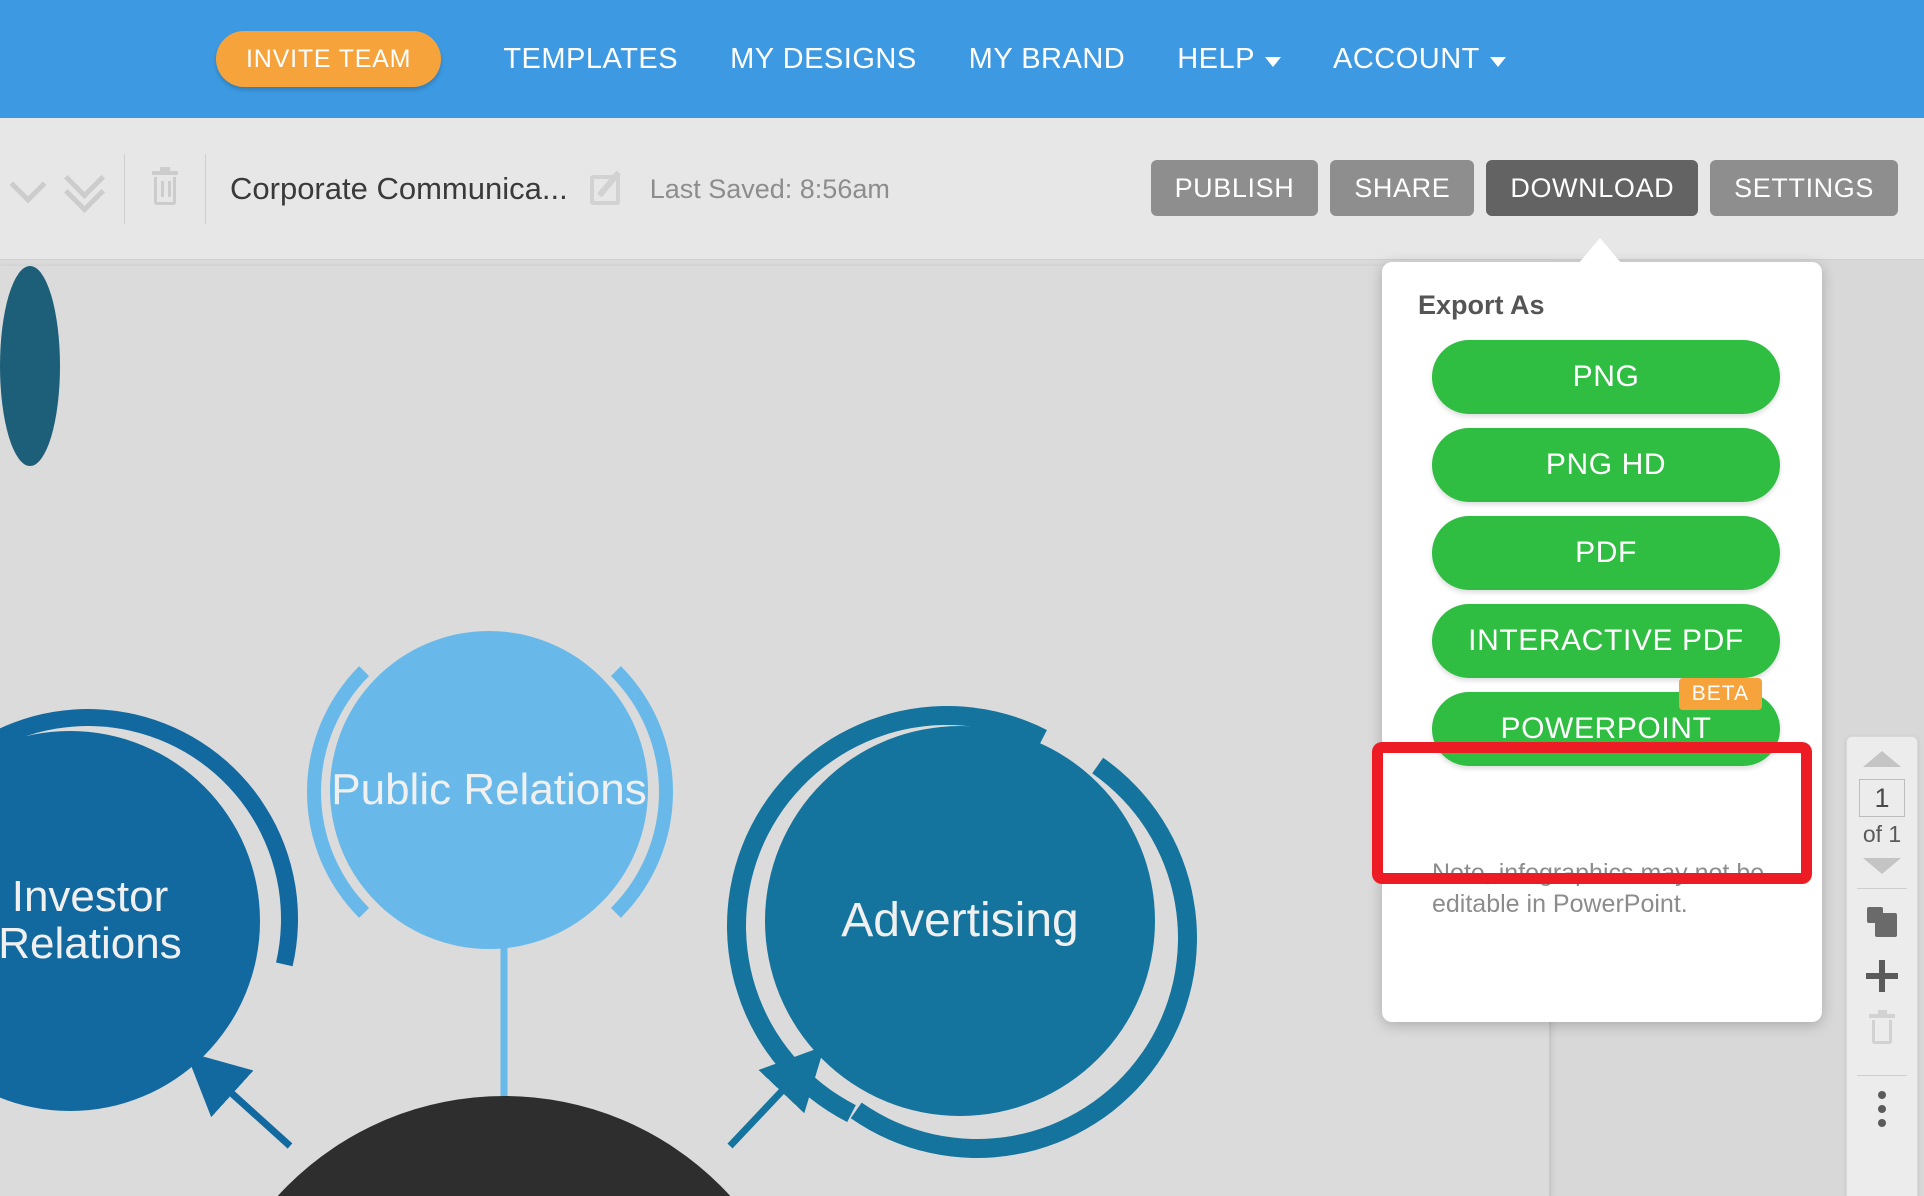 The width and height of the screenshot is (1924, 1196). Describe the element at coordinates (769, 188) in the screenshot. I see `last-saved-status: Last Saved: 8:56am` at that location.